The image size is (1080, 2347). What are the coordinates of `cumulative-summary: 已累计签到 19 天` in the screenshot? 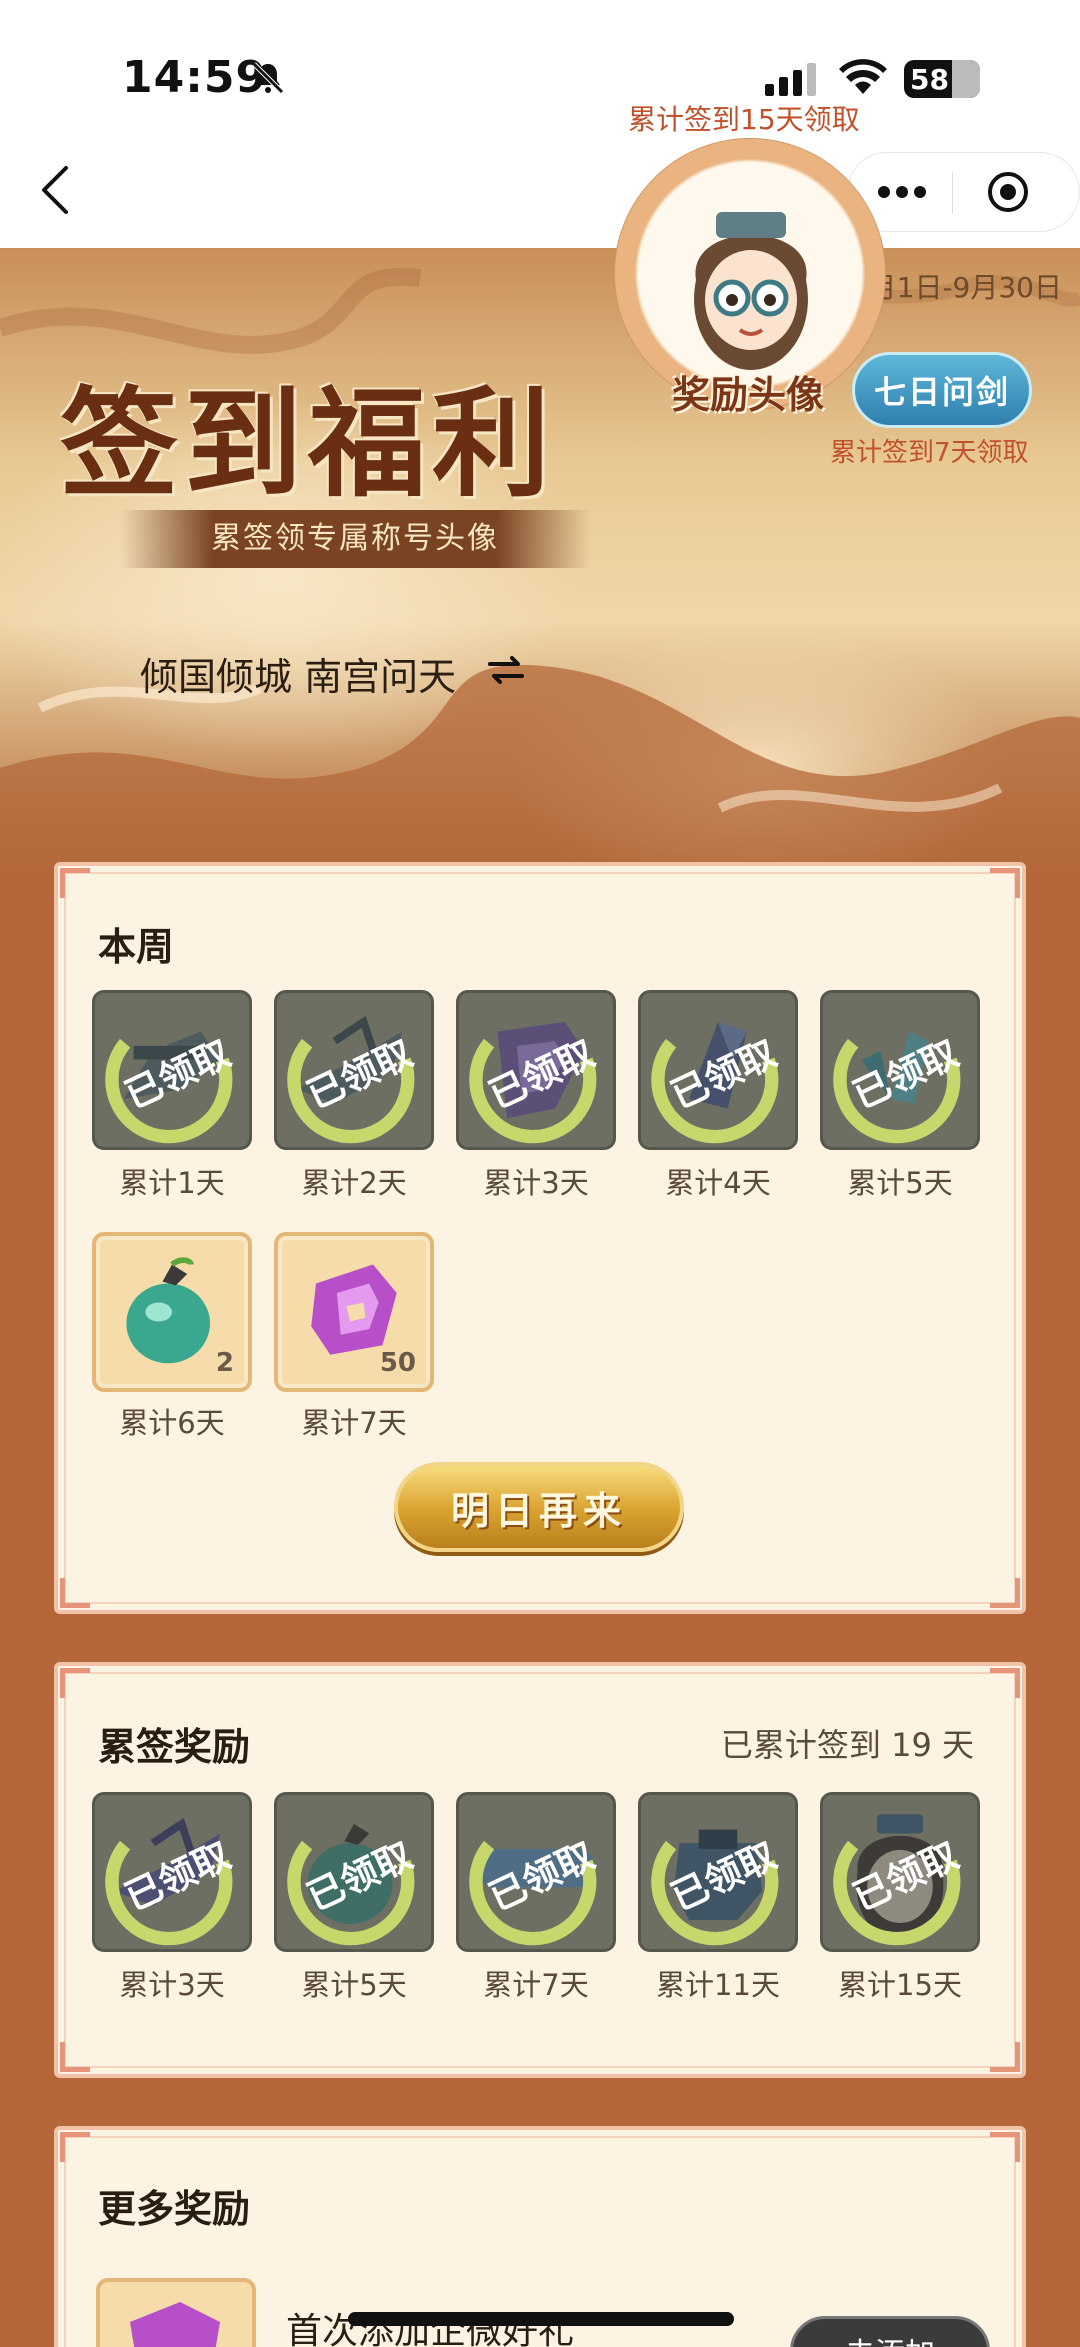 It's located at (847, 1745).